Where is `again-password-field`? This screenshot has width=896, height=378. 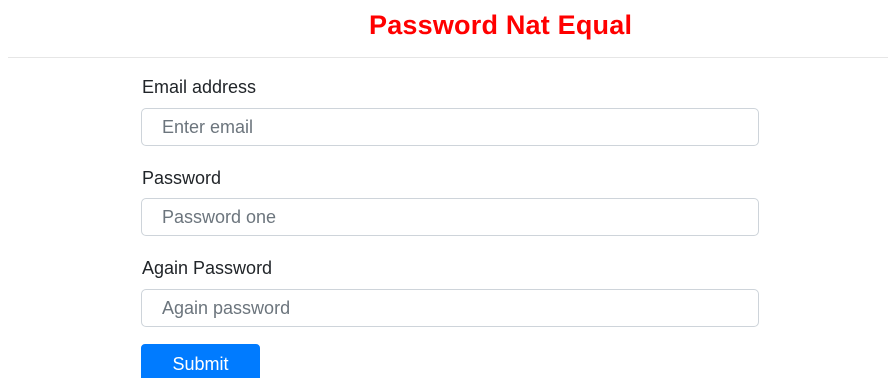 again-password-field is located at coordinates (450, 308).